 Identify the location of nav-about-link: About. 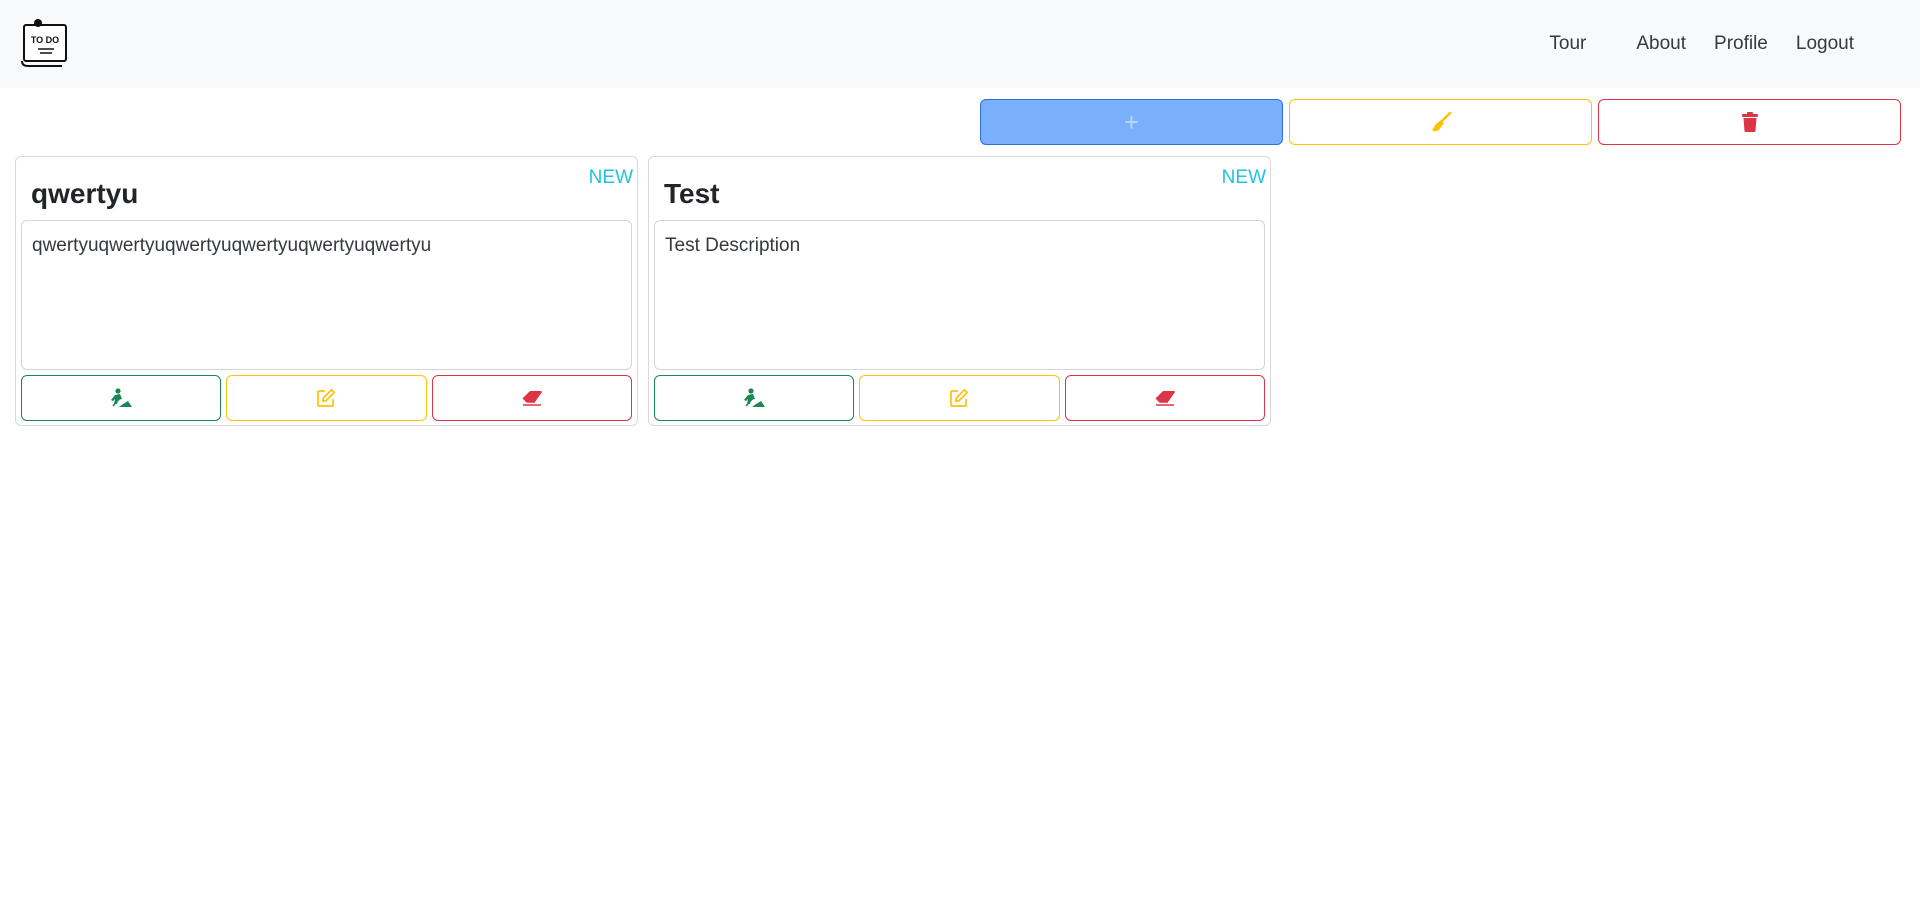
(1661, 44).